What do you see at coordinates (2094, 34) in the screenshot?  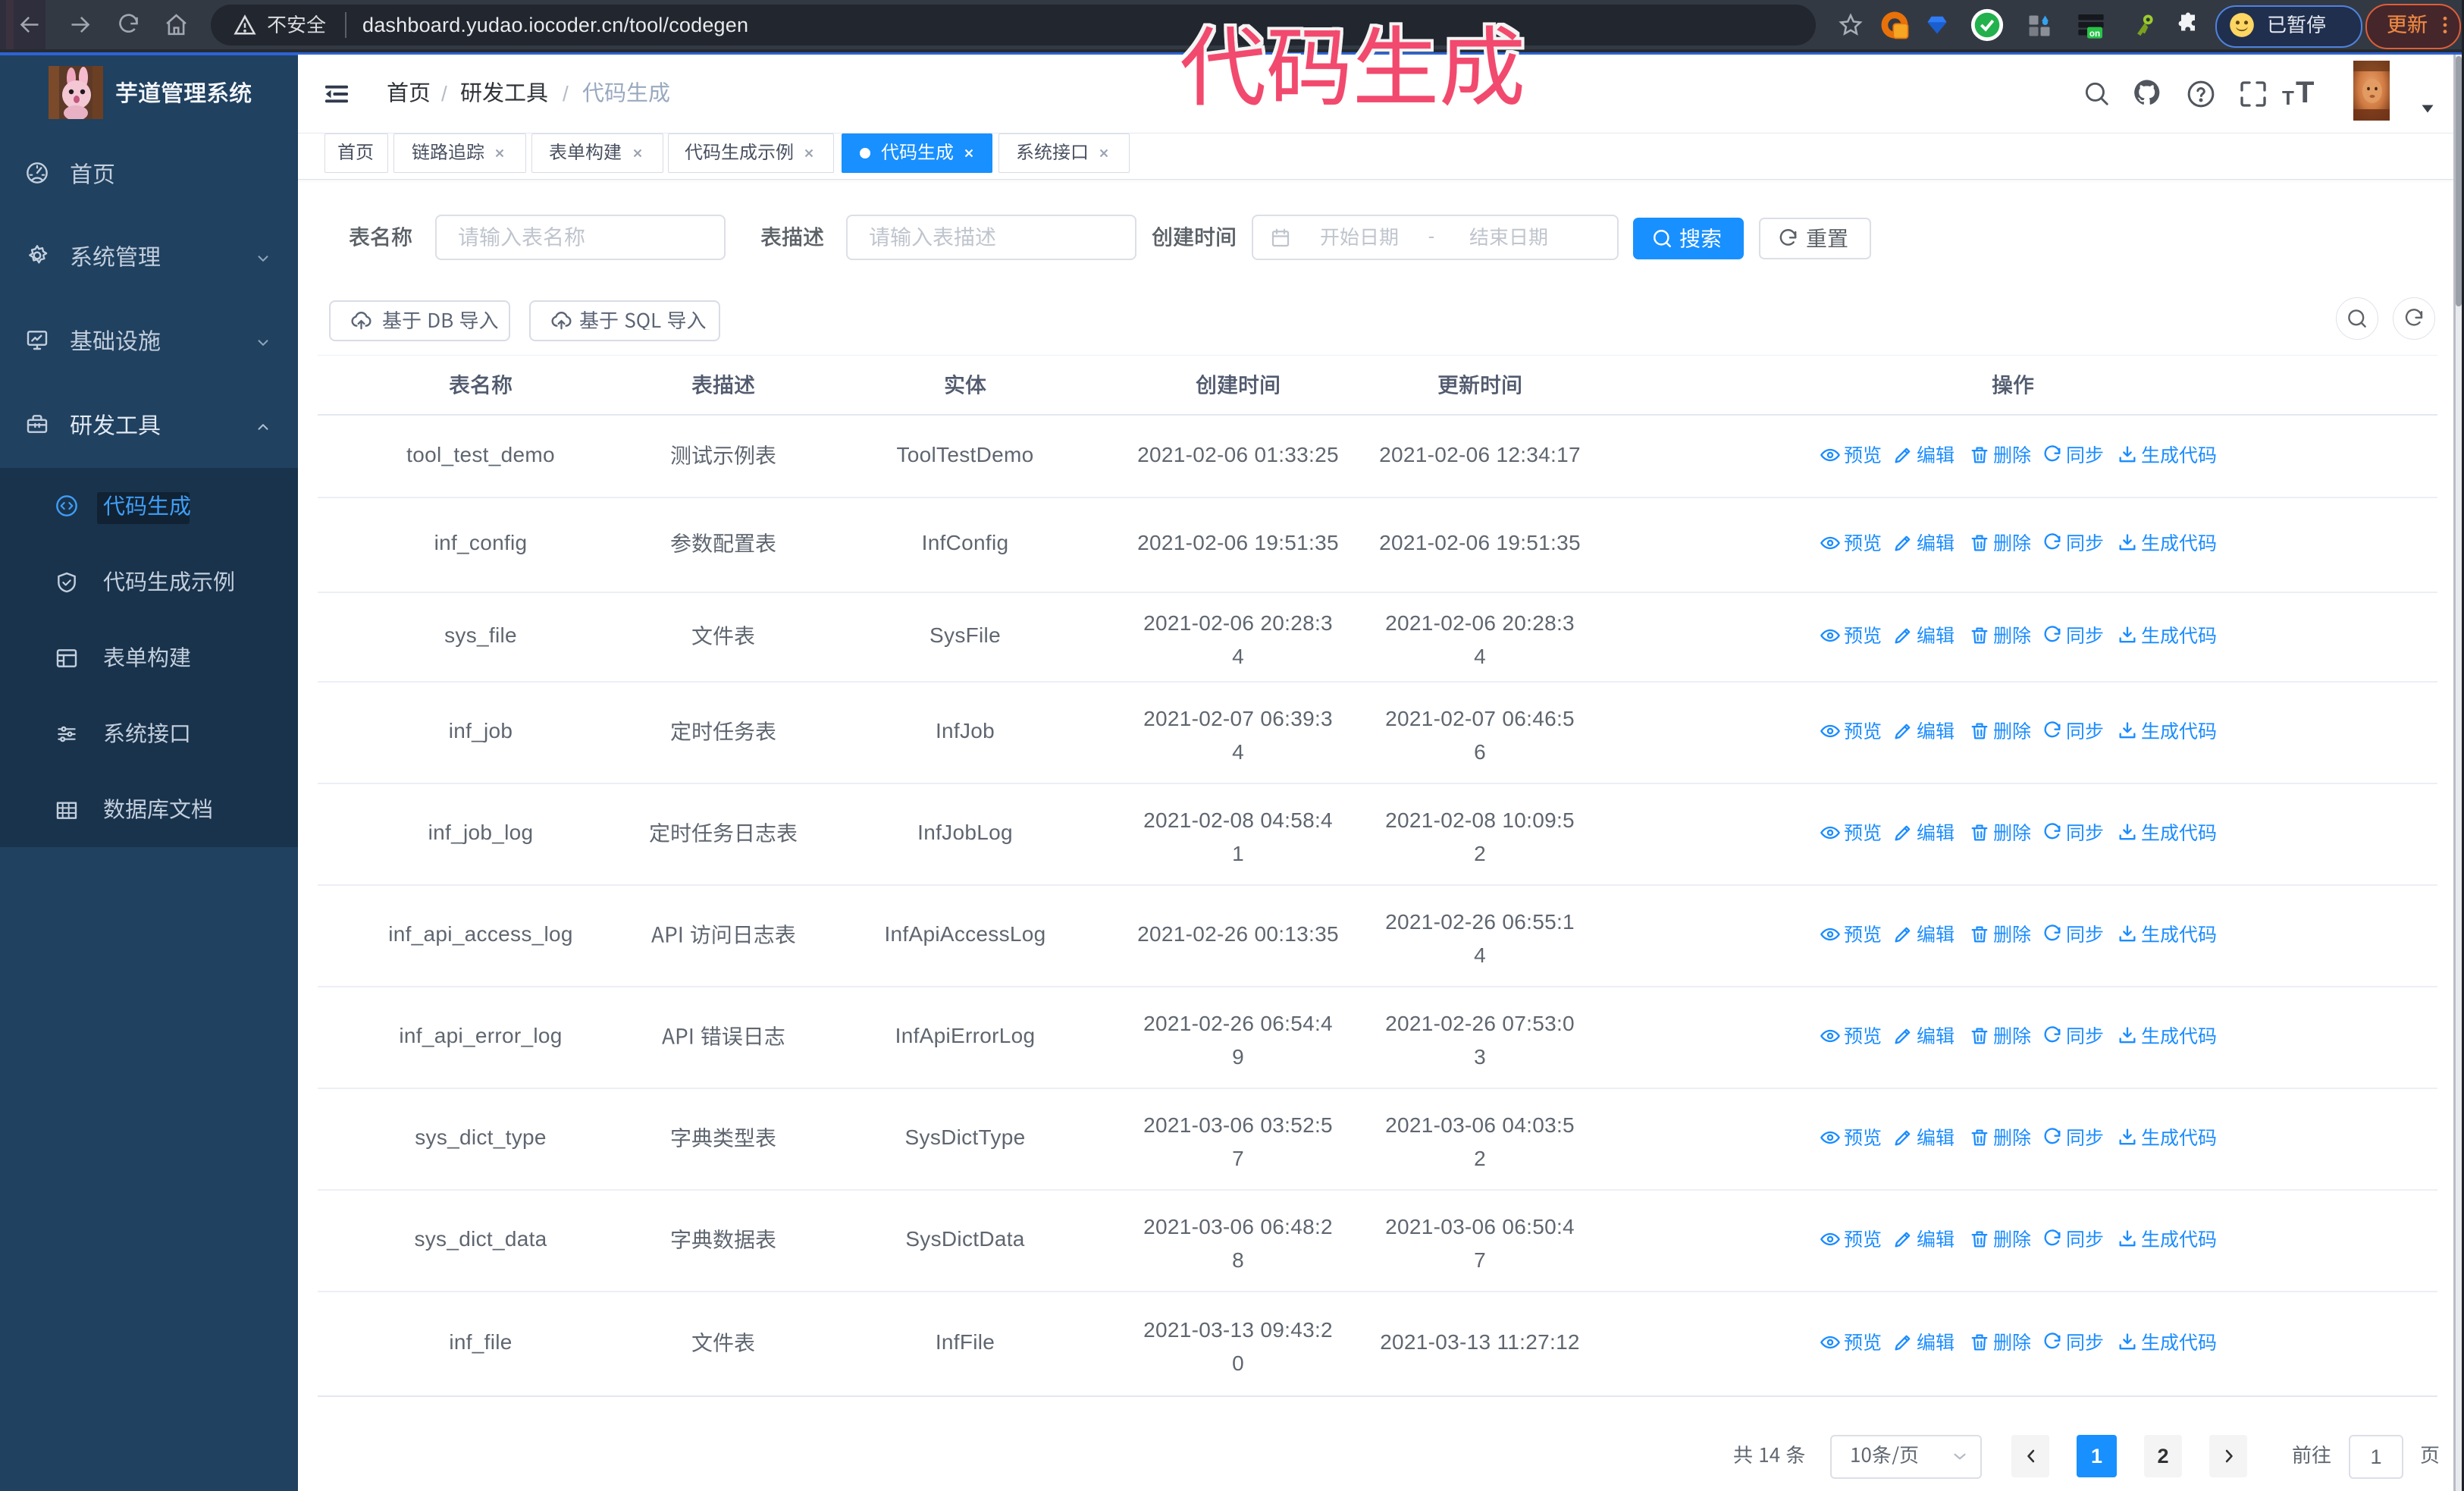 I see `svg-text: on` at bounding box center [2094, 34].